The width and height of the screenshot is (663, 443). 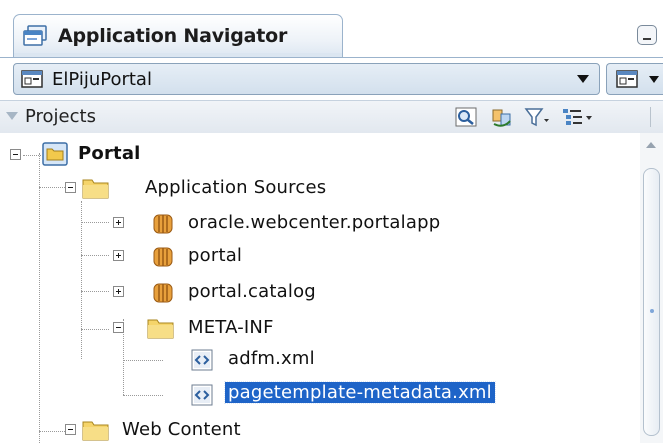 I want to click on scroll-thumb, so click(x=651, y=302).